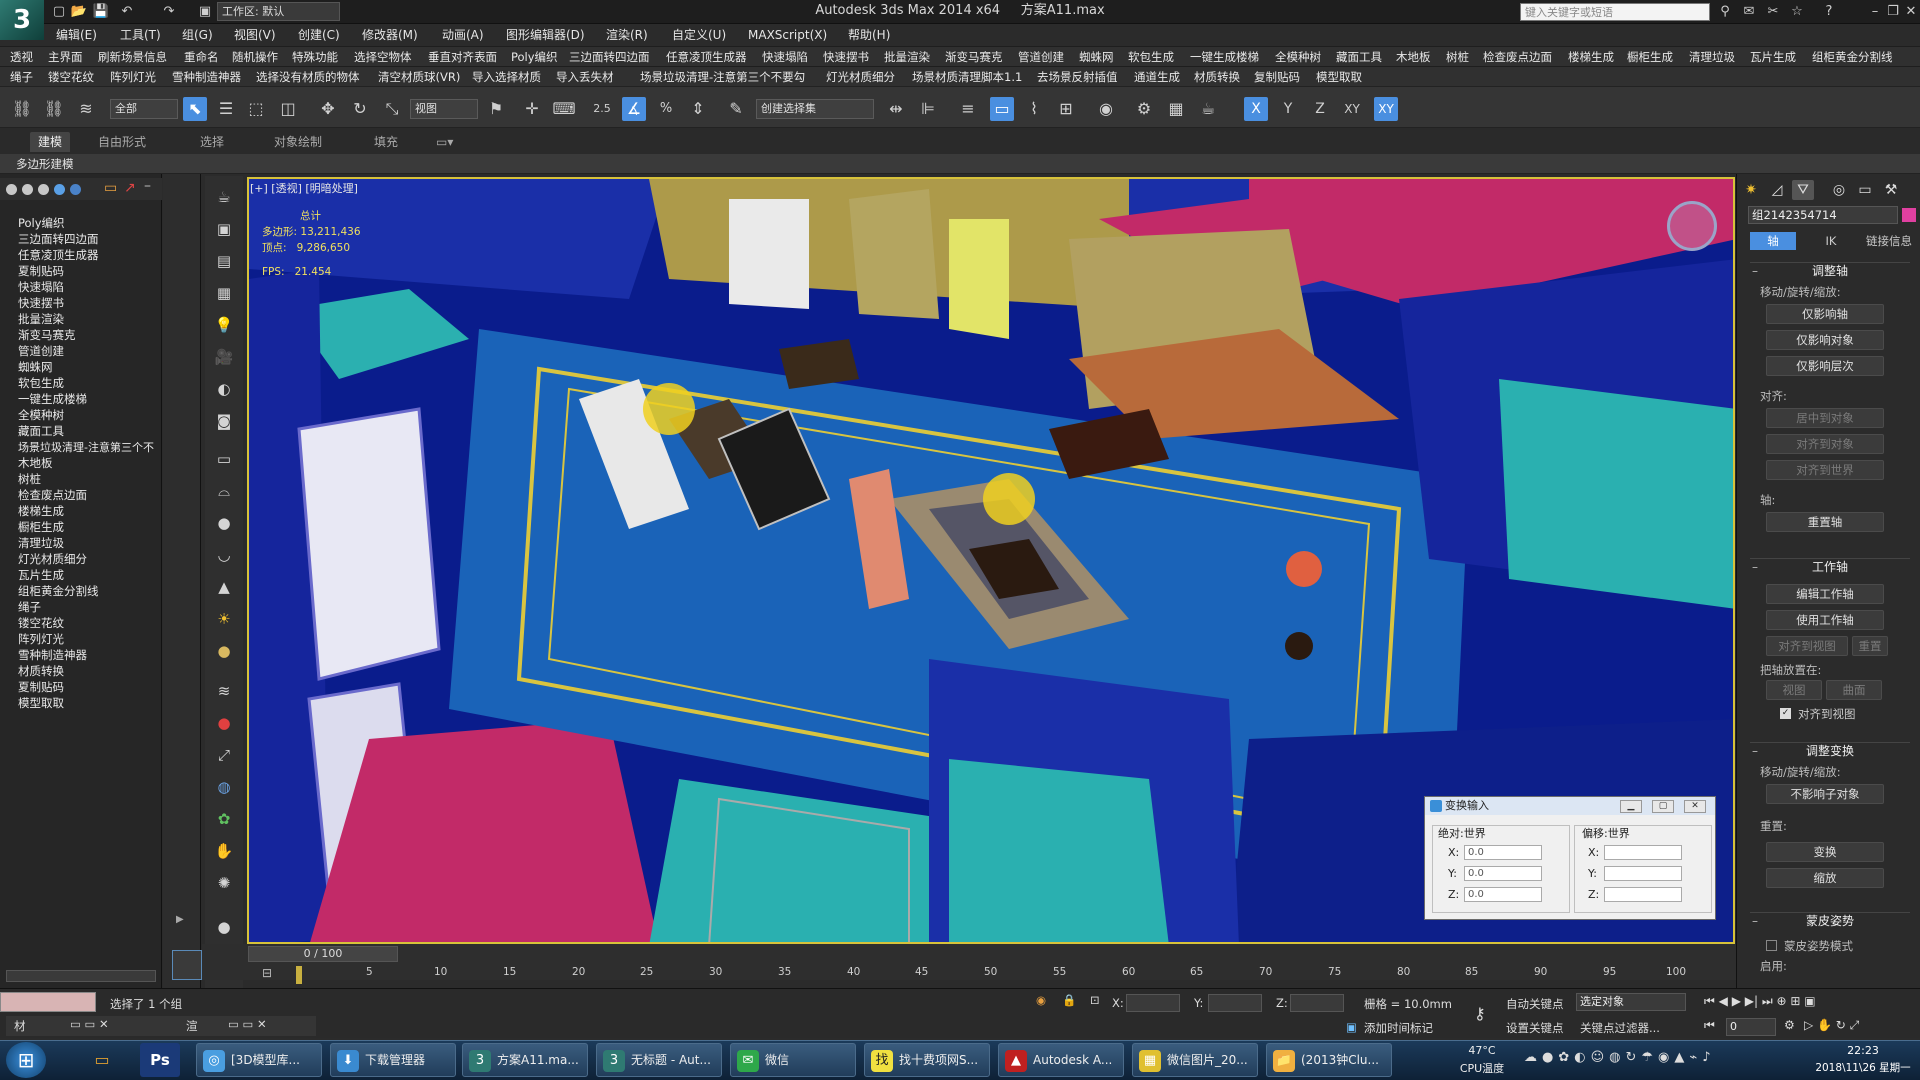 Image resolution: width=1920 pixels, height=1080 pixels. Describe the element at coordinates (444, 109) in the screenshot. I see `reference-coordinate-dropdown: 视图` at that location.